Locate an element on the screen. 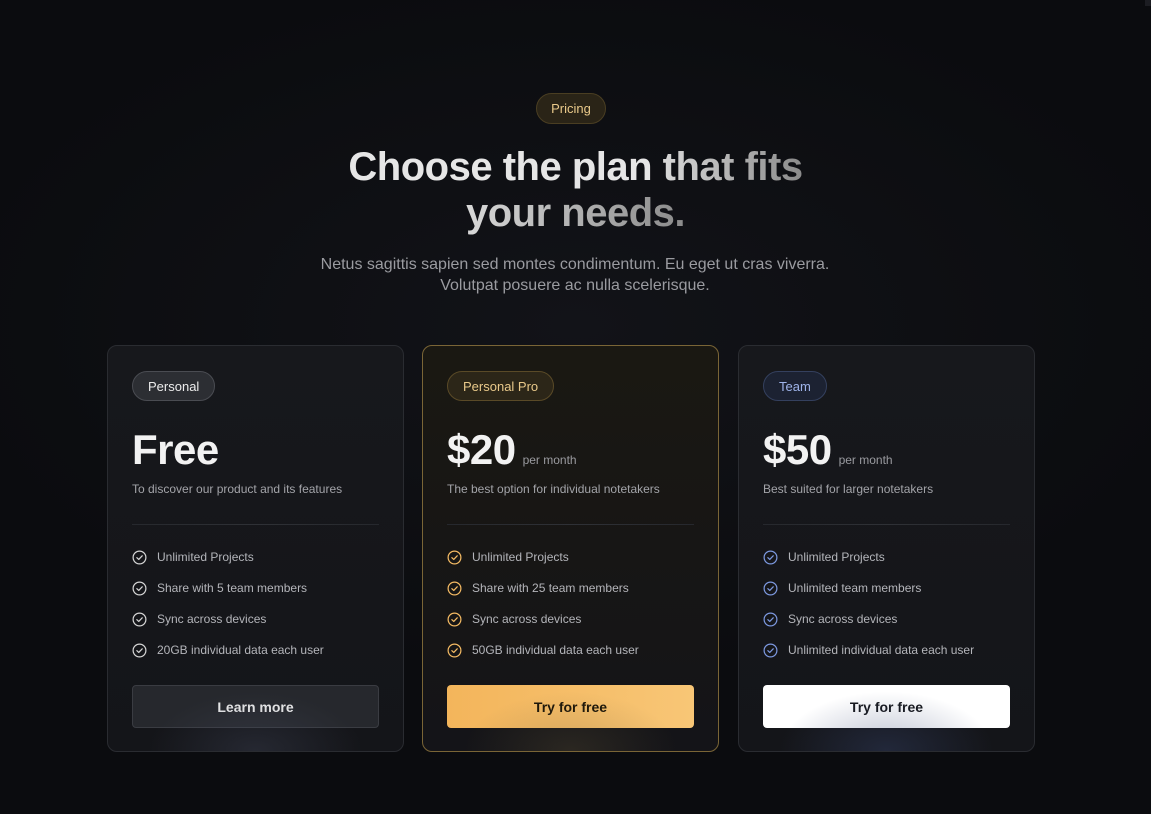 This screenshot has width=1151, height=814. feature-label: 50GB individual data each user is located at coordinates (555, 650).